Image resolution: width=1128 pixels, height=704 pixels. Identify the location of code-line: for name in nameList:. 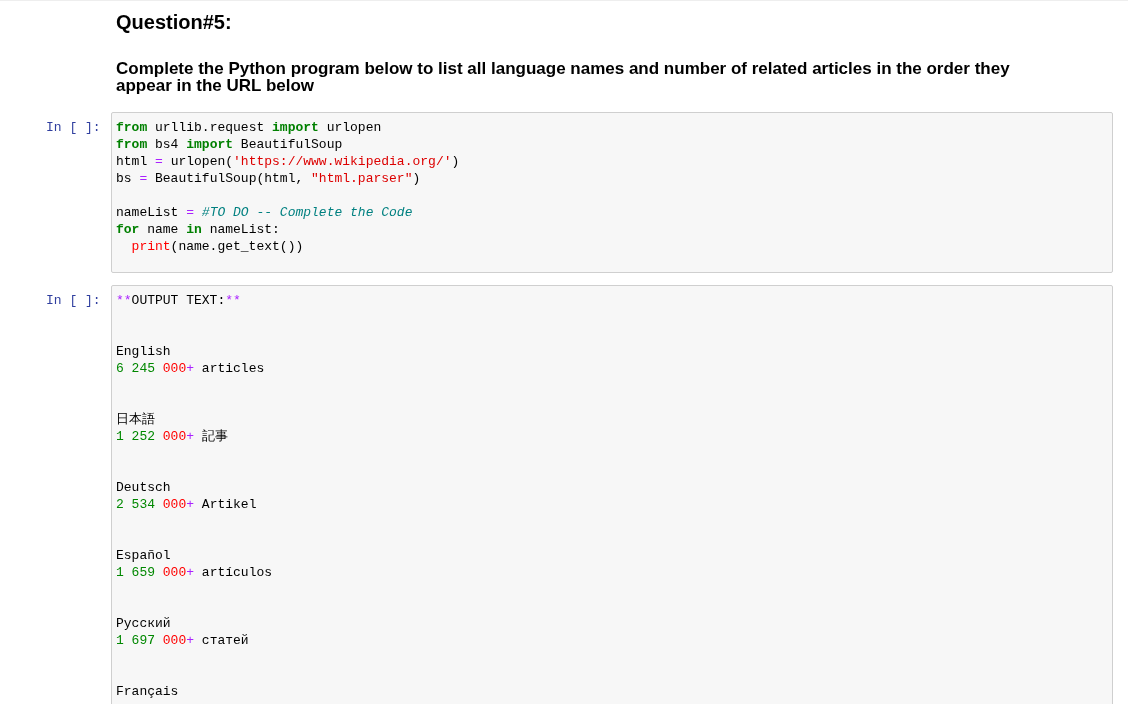
(198, 229).